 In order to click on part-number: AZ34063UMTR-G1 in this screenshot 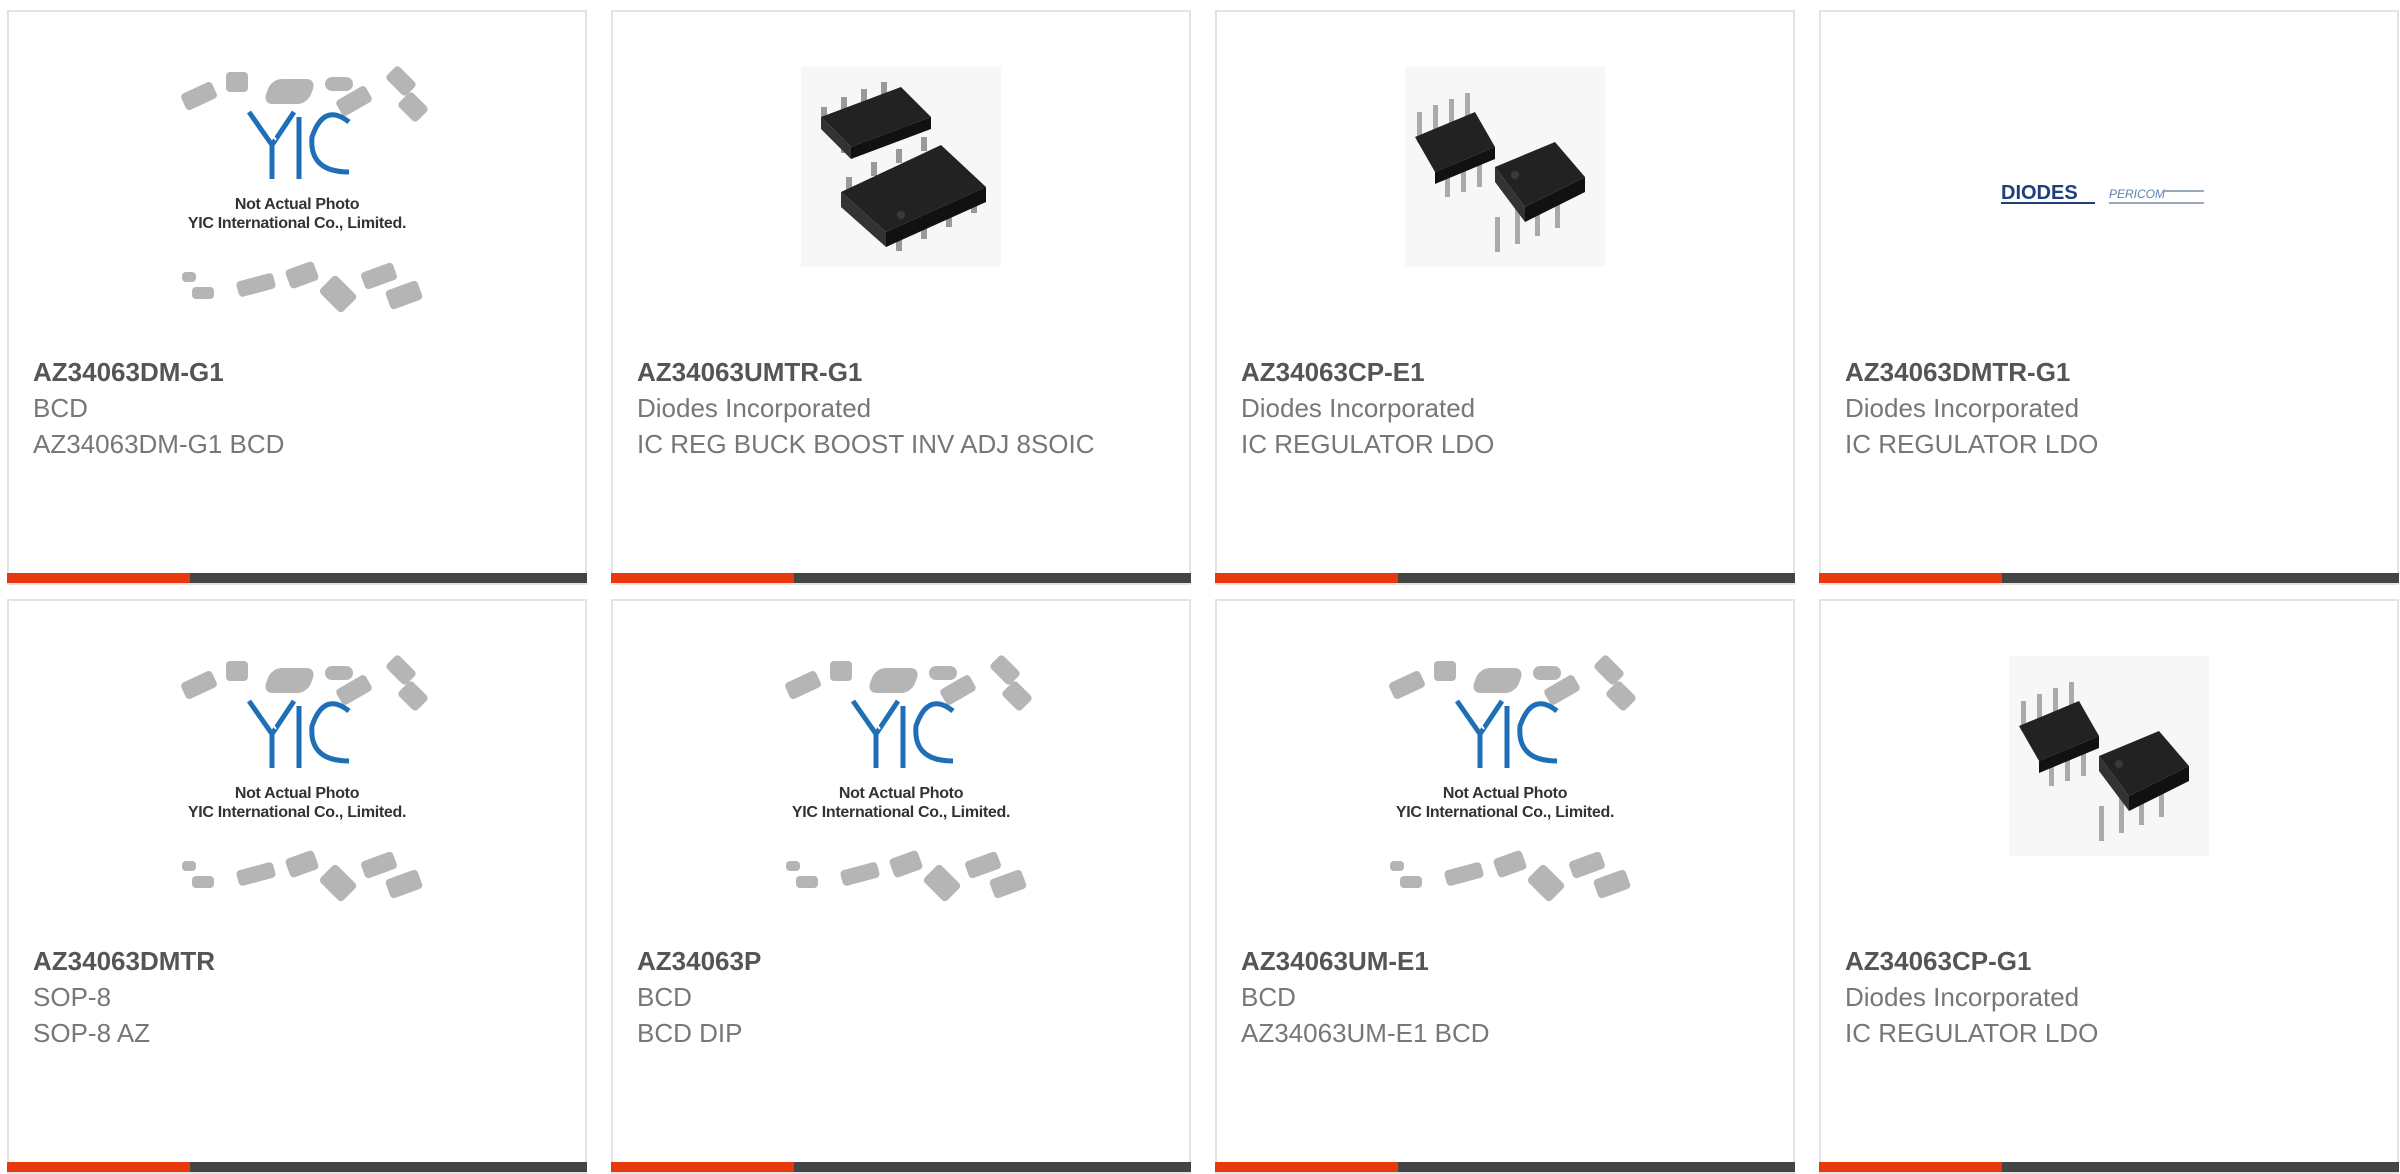, I will do `click(901, 372)`.